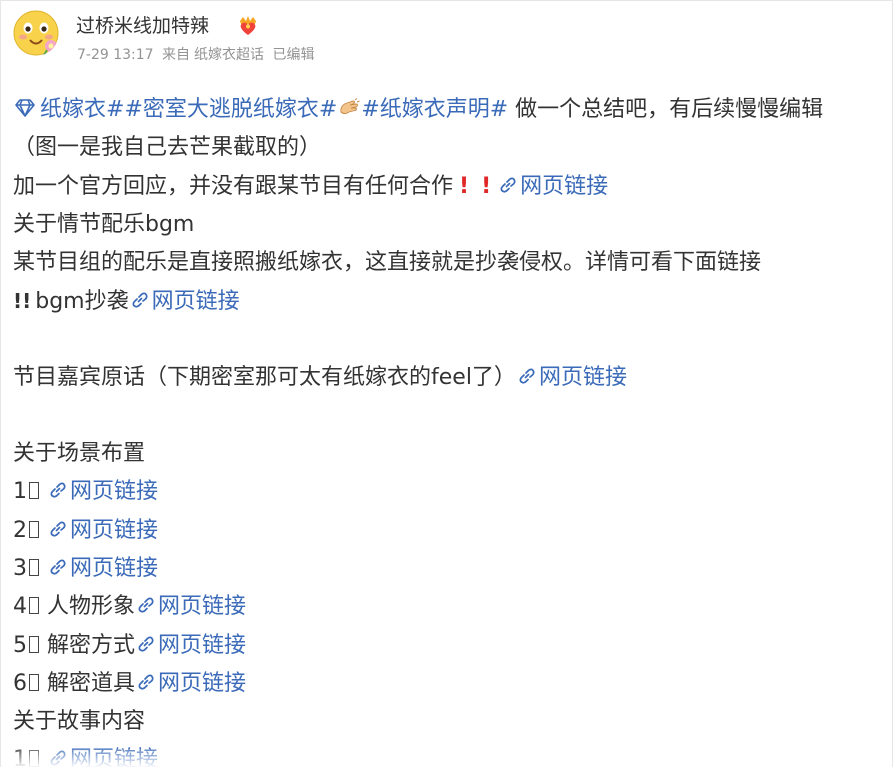  Describe the element at coordinates (20, 530) in the screenshot. I see `item-number: 2` at that location.